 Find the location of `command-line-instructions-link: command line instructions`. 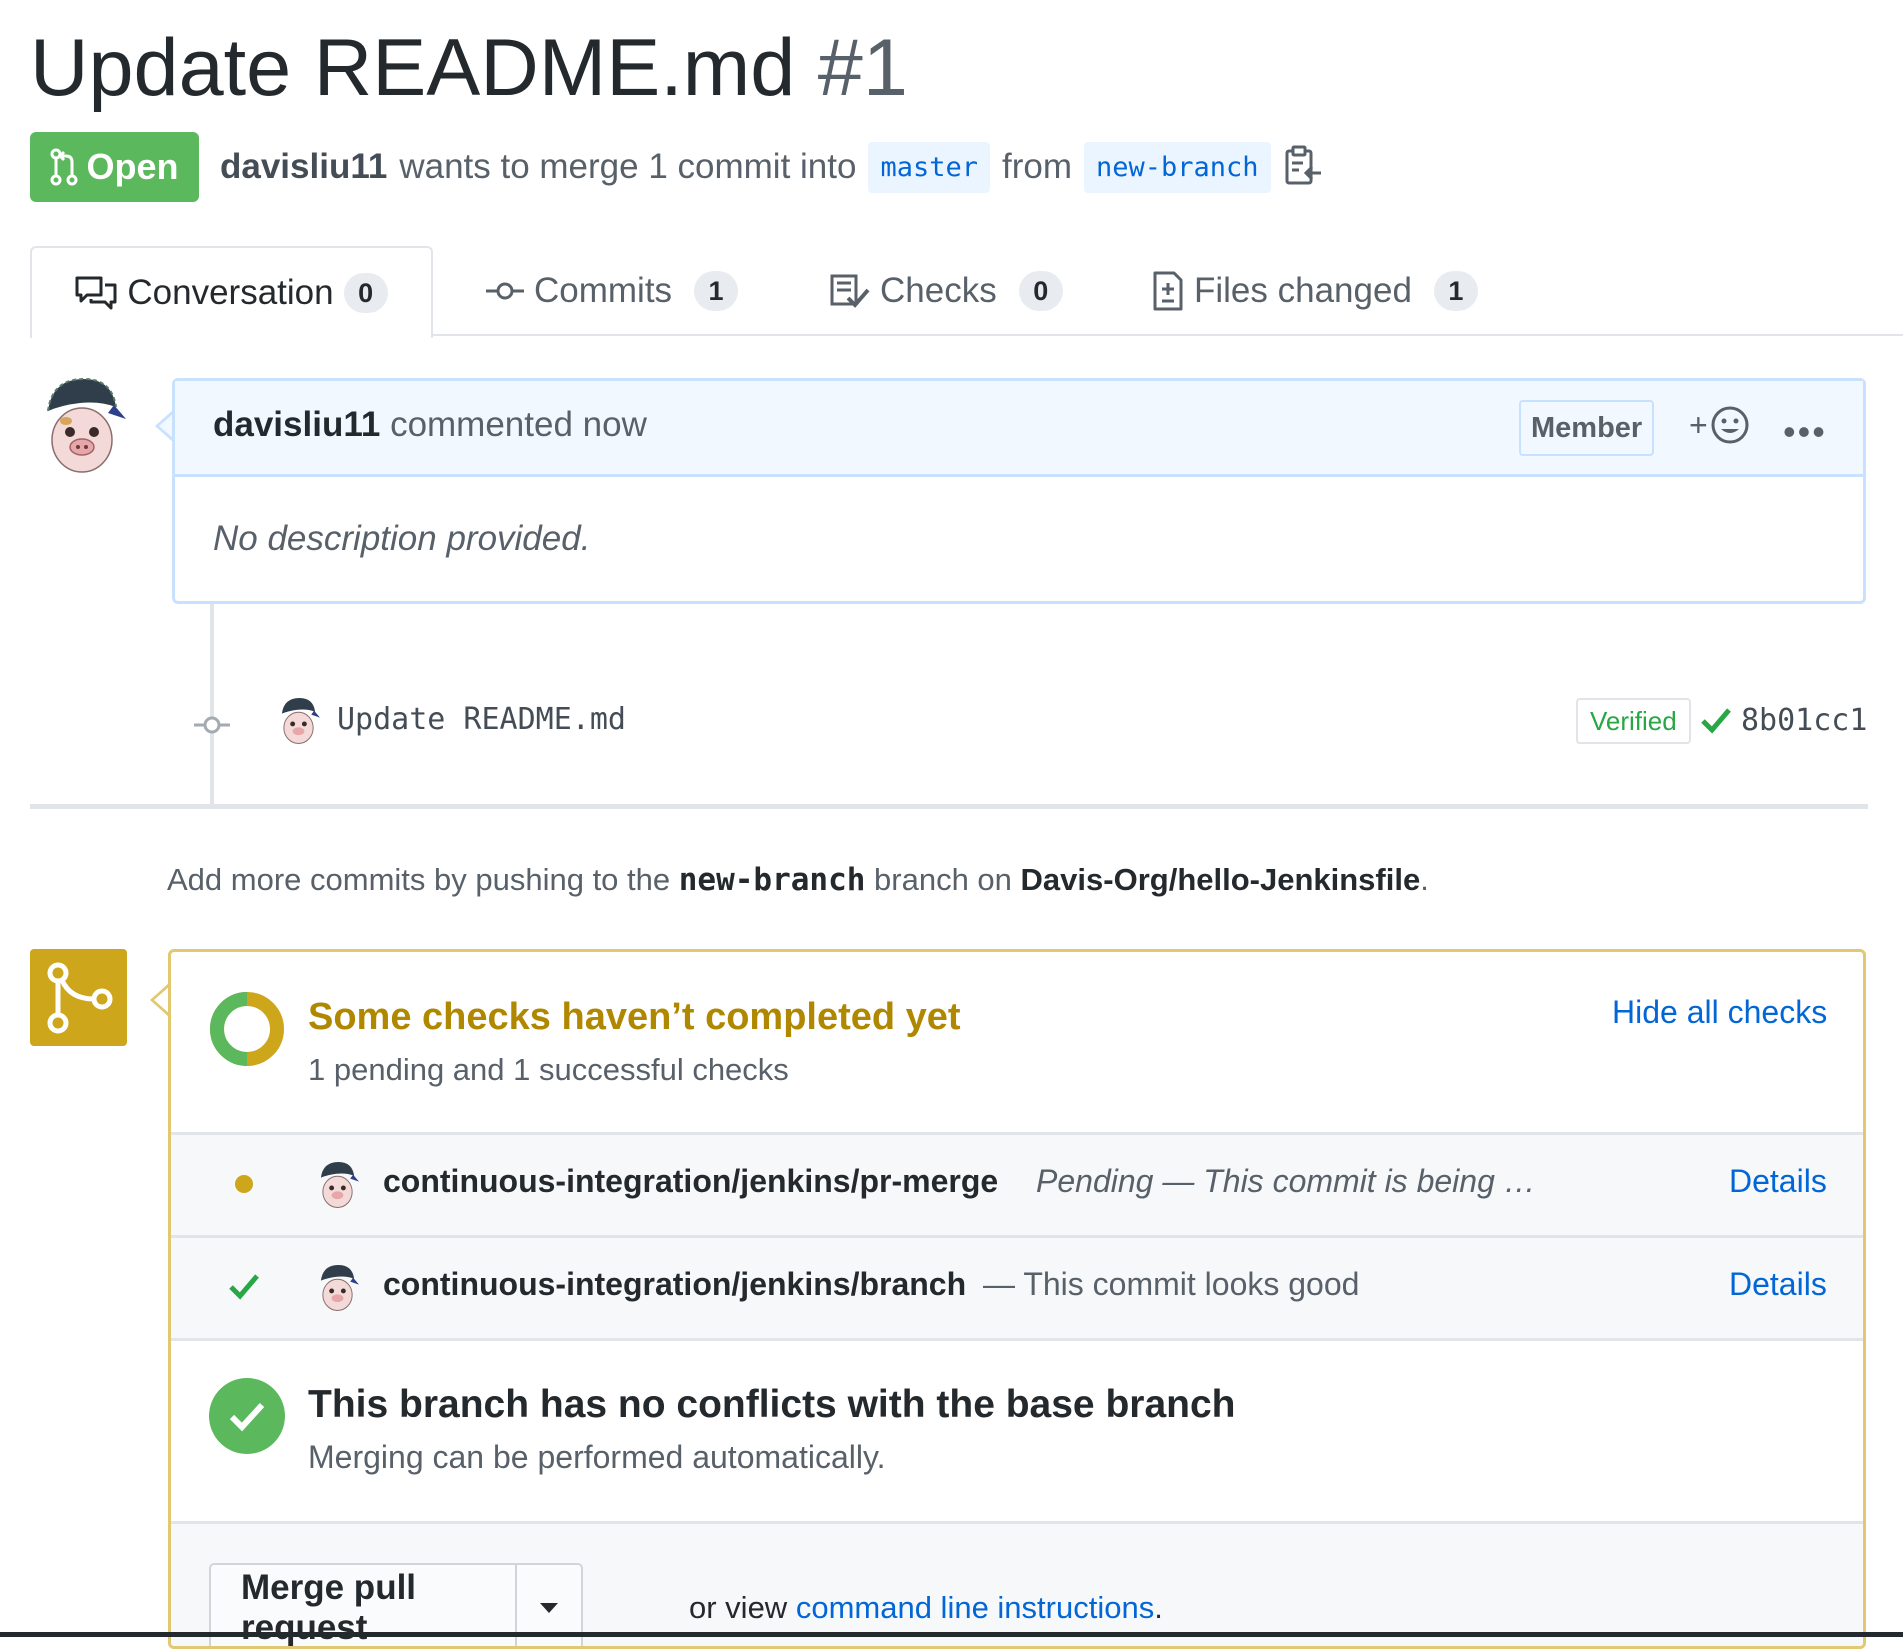

command-line-instructions-link: command line instructions is located at coordinates (975, 1607).